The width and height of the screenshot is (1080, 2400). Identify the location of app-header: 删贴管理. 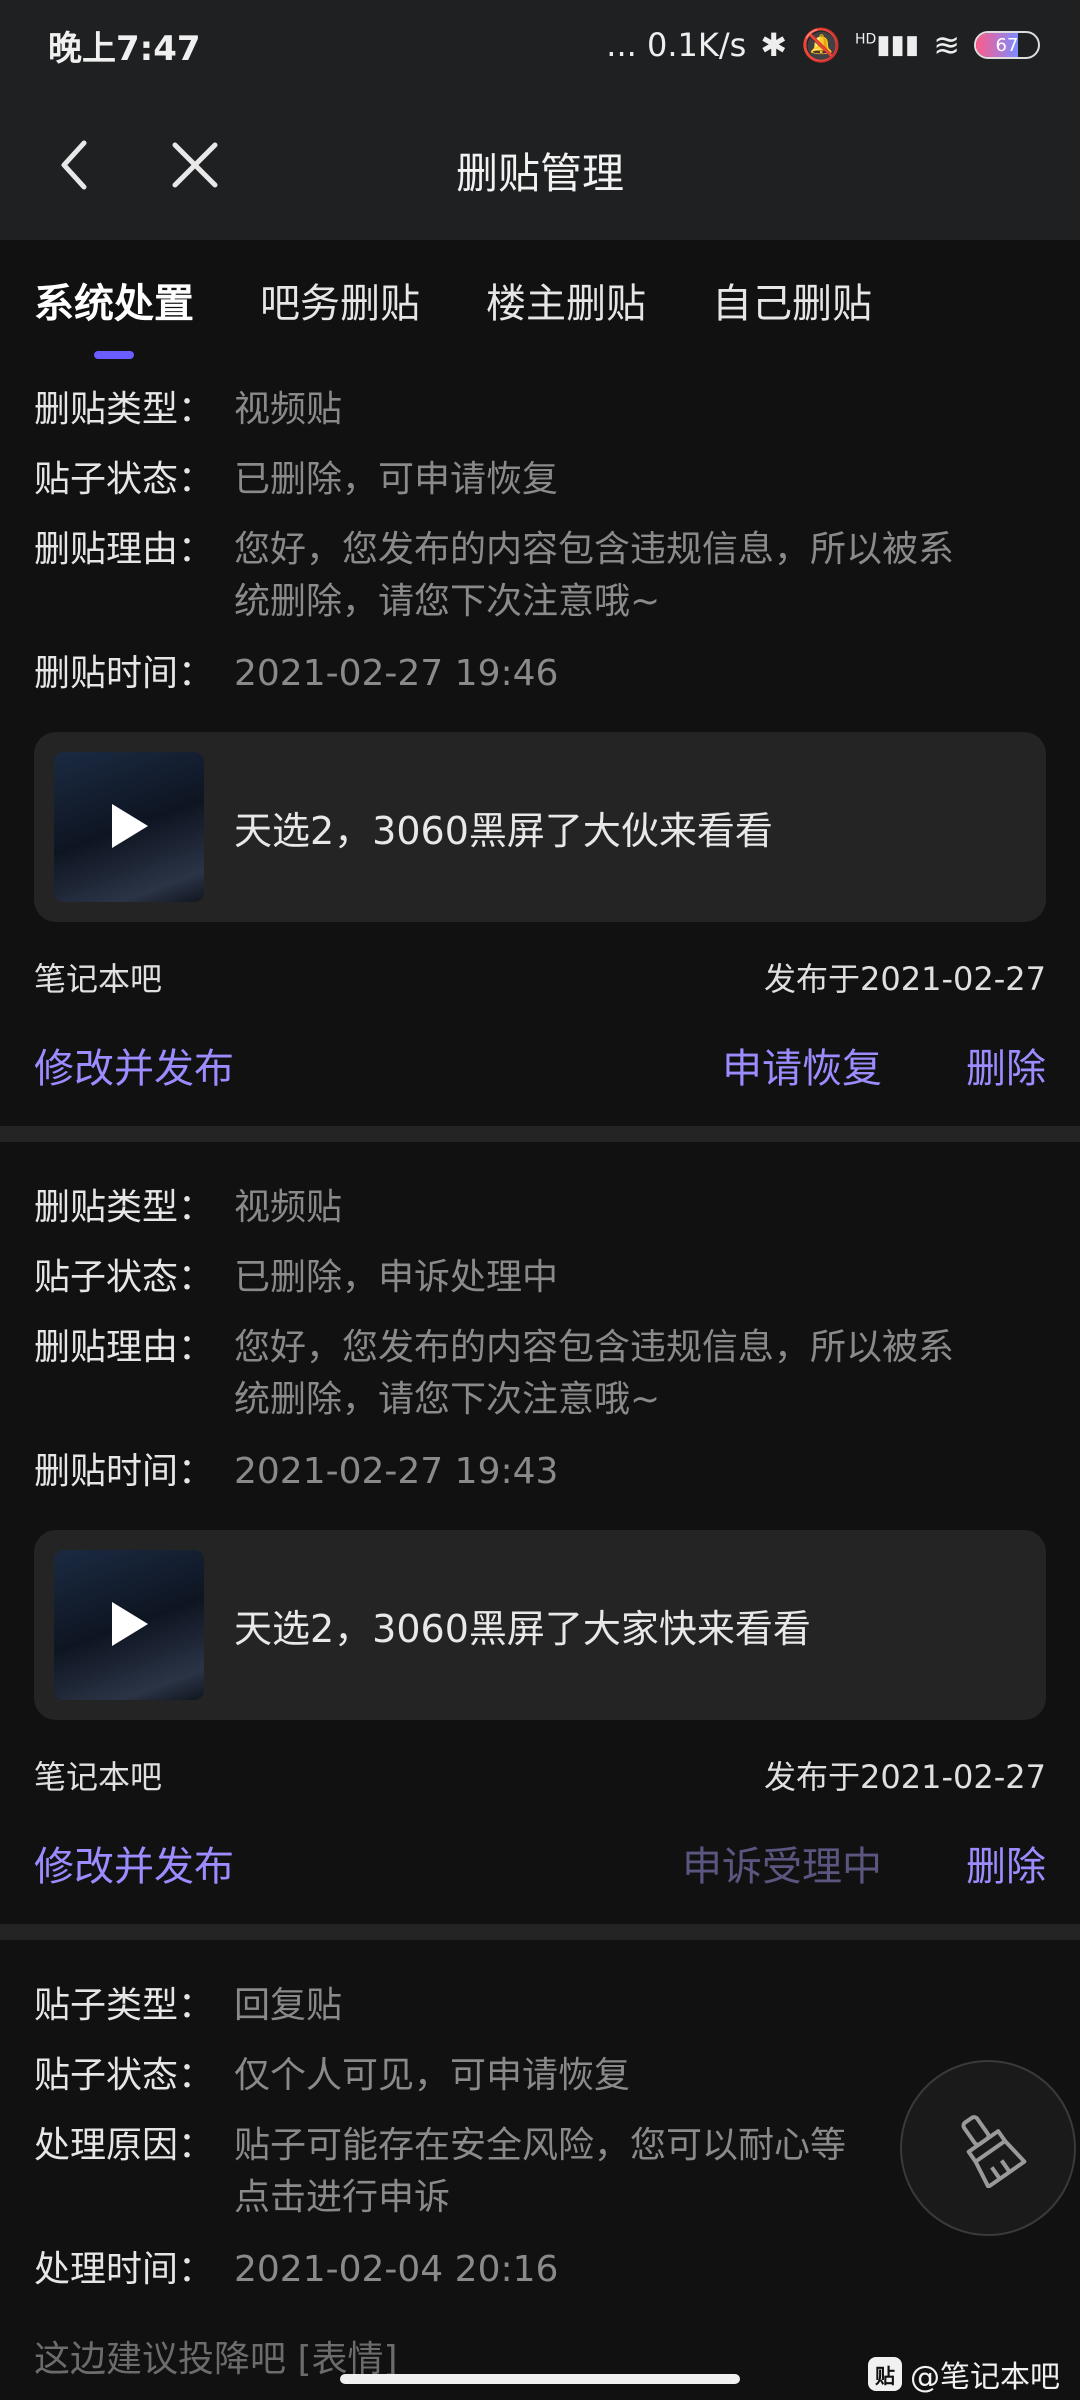
(540, 165).